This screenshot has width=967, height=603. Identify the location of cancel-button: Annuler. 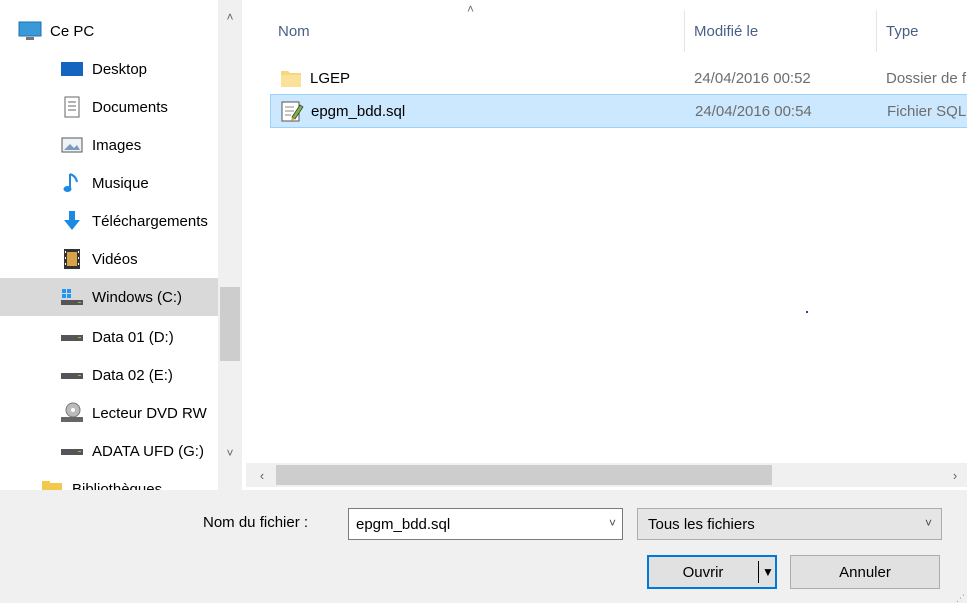
(865, 572).